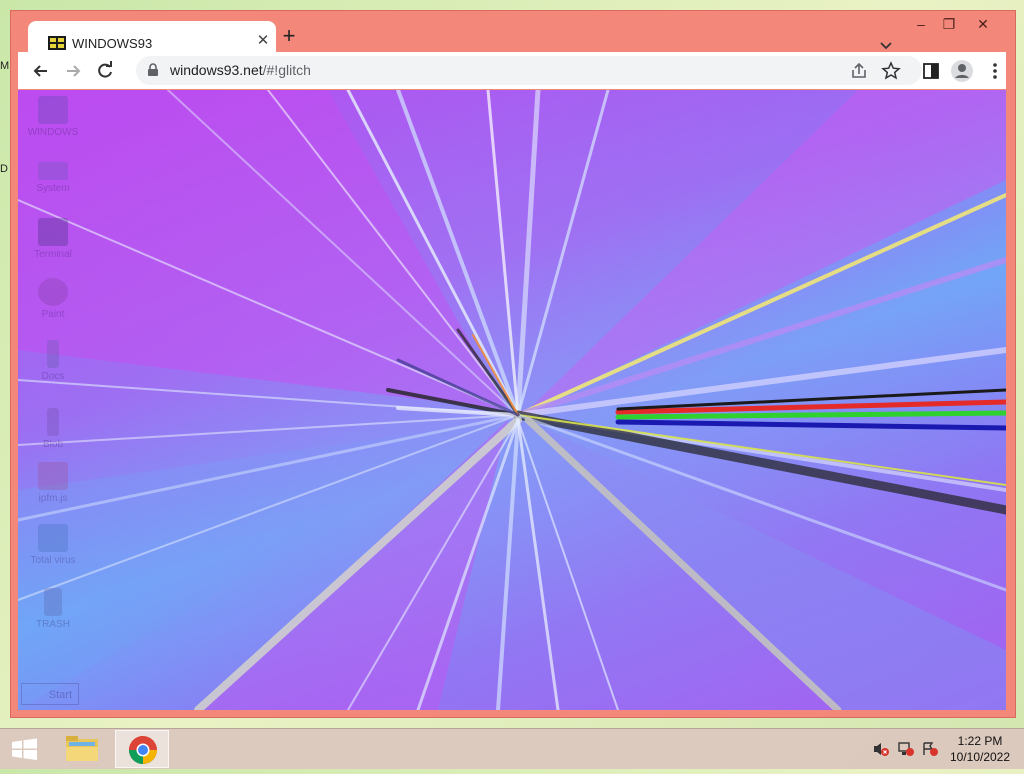  I want to click on volume-muted-icon, so click(881, 749).